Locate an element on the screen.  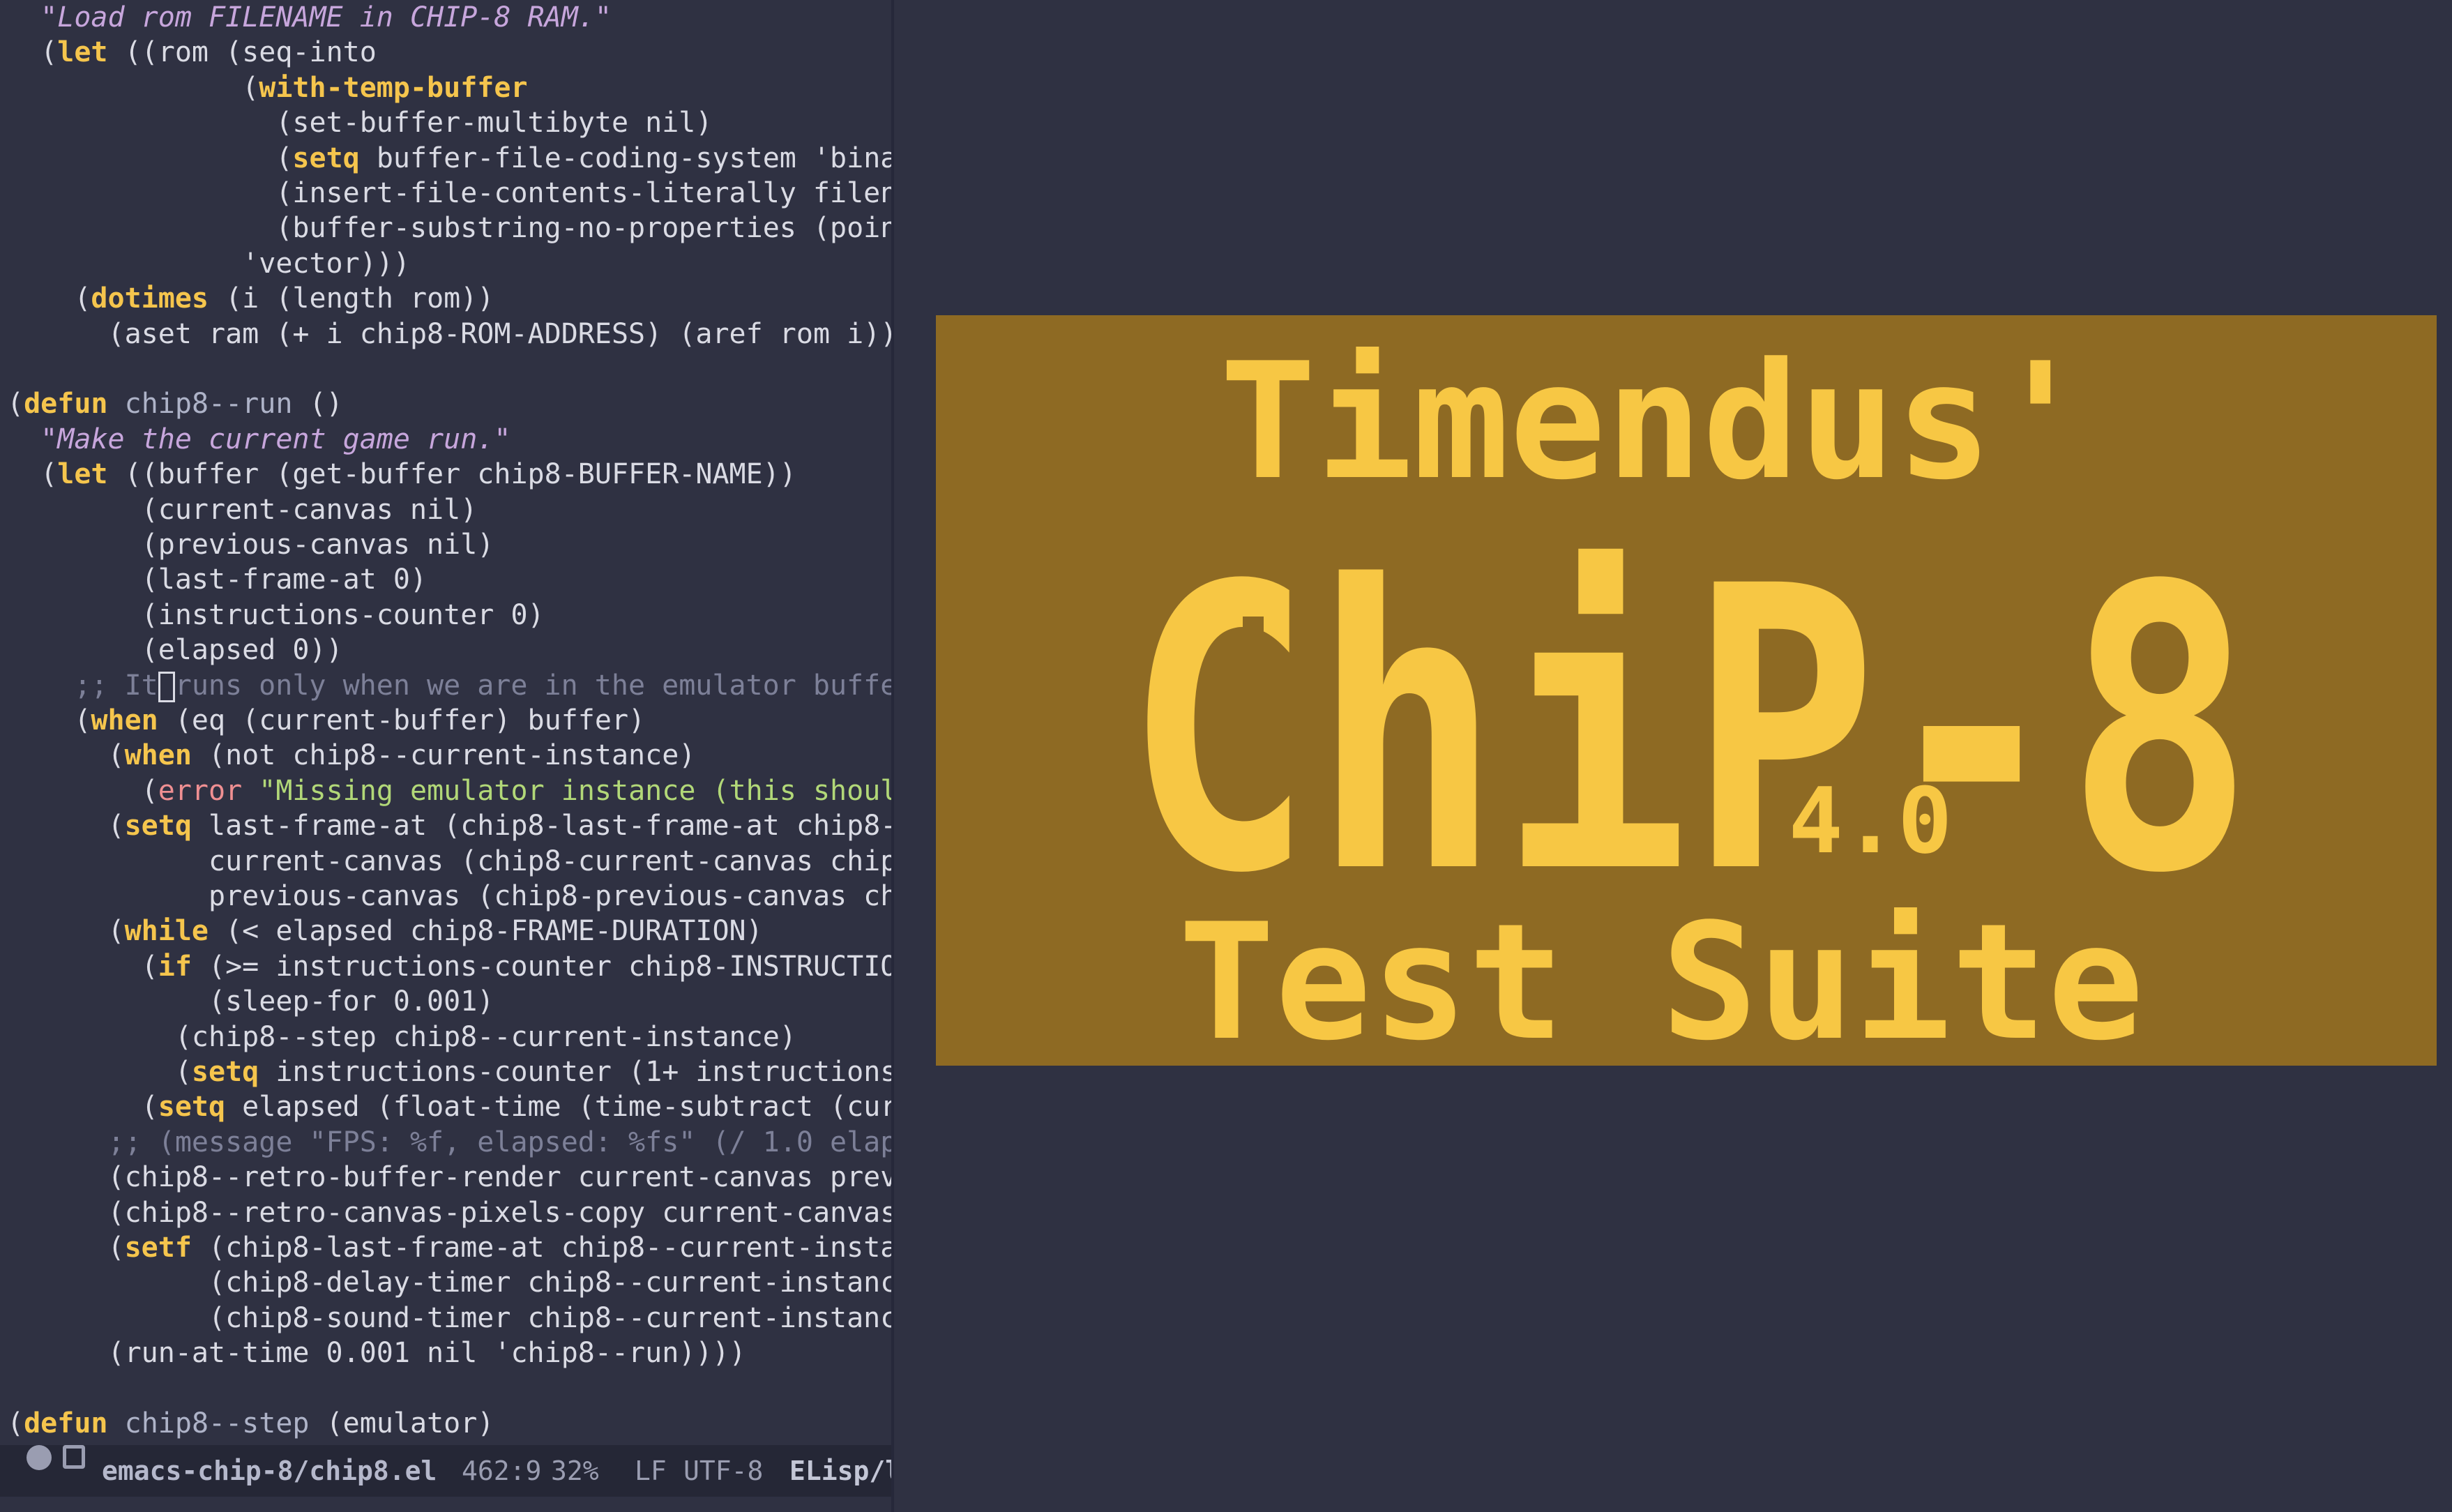
splash-version: 4.0 is located at coordinates (1871, 821).